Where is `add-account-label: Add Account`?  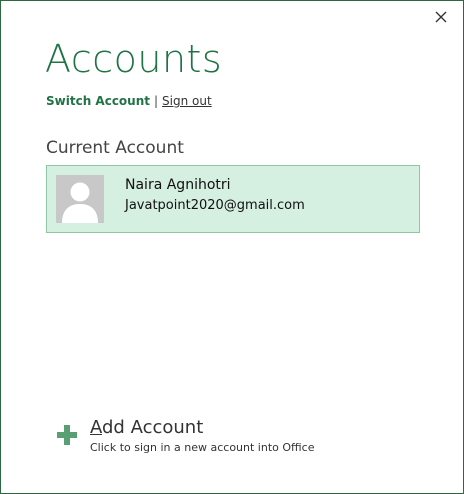 add-account-label: Add Account is located at coordinates (146, 427).